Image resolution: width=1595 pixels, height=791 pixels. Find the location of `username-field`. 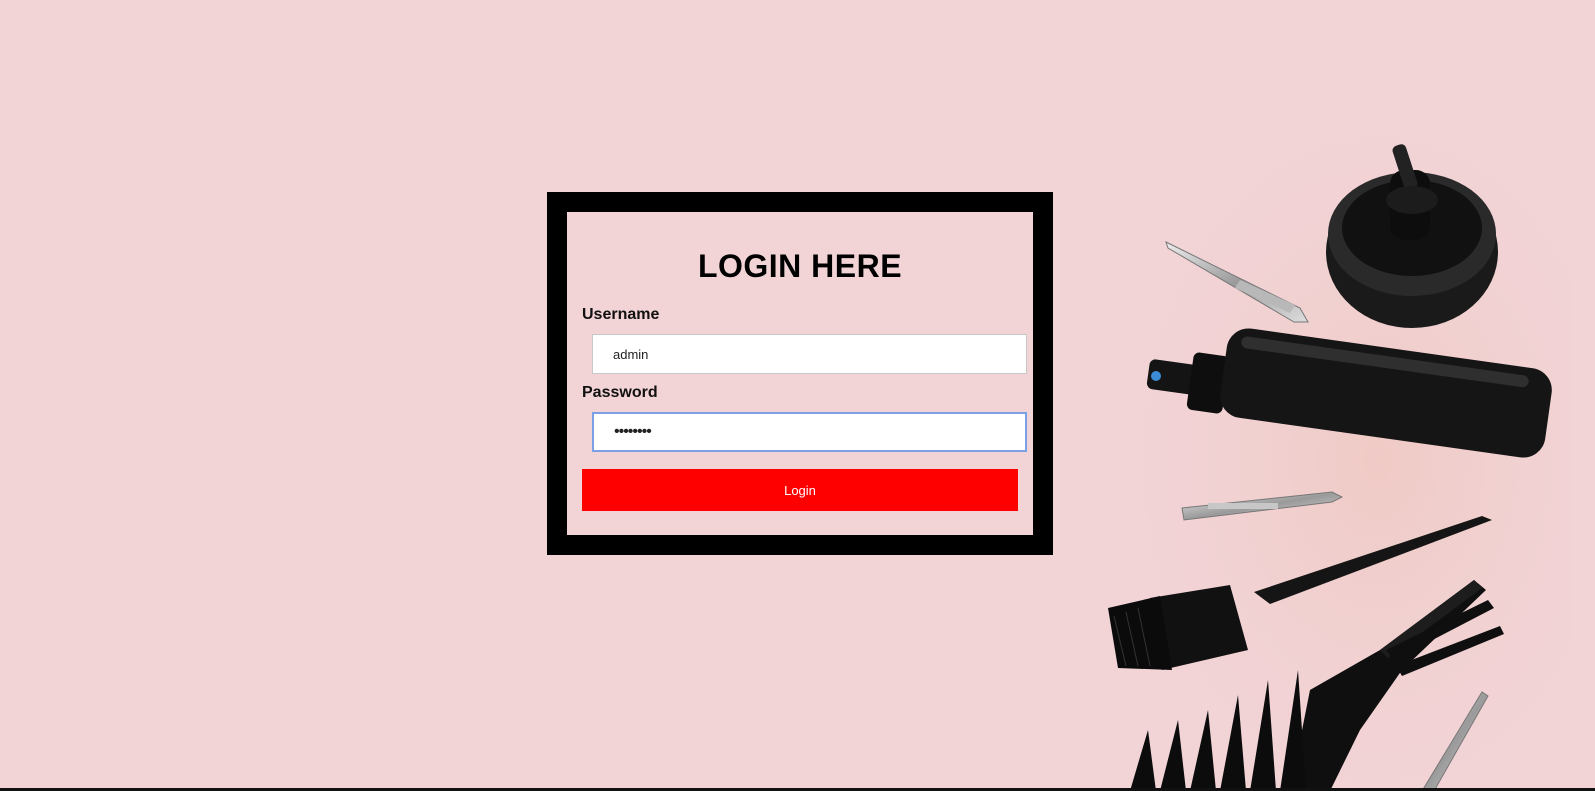

username-field is located at coordinates (809, 354).